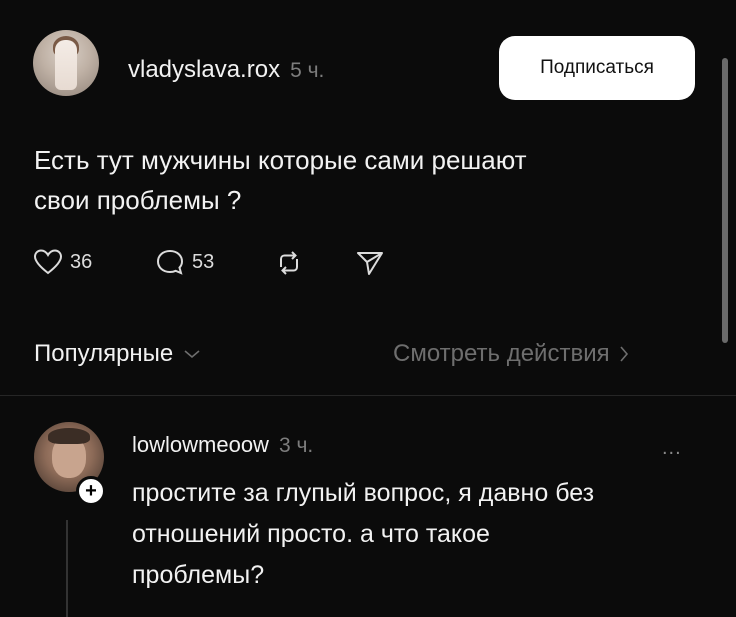 This screenshot has height=617, width=736. What do you see at coordinates (104, 353) in the screenshot?
I see `sort-label: Популярные` at bounding box center [104, 353].